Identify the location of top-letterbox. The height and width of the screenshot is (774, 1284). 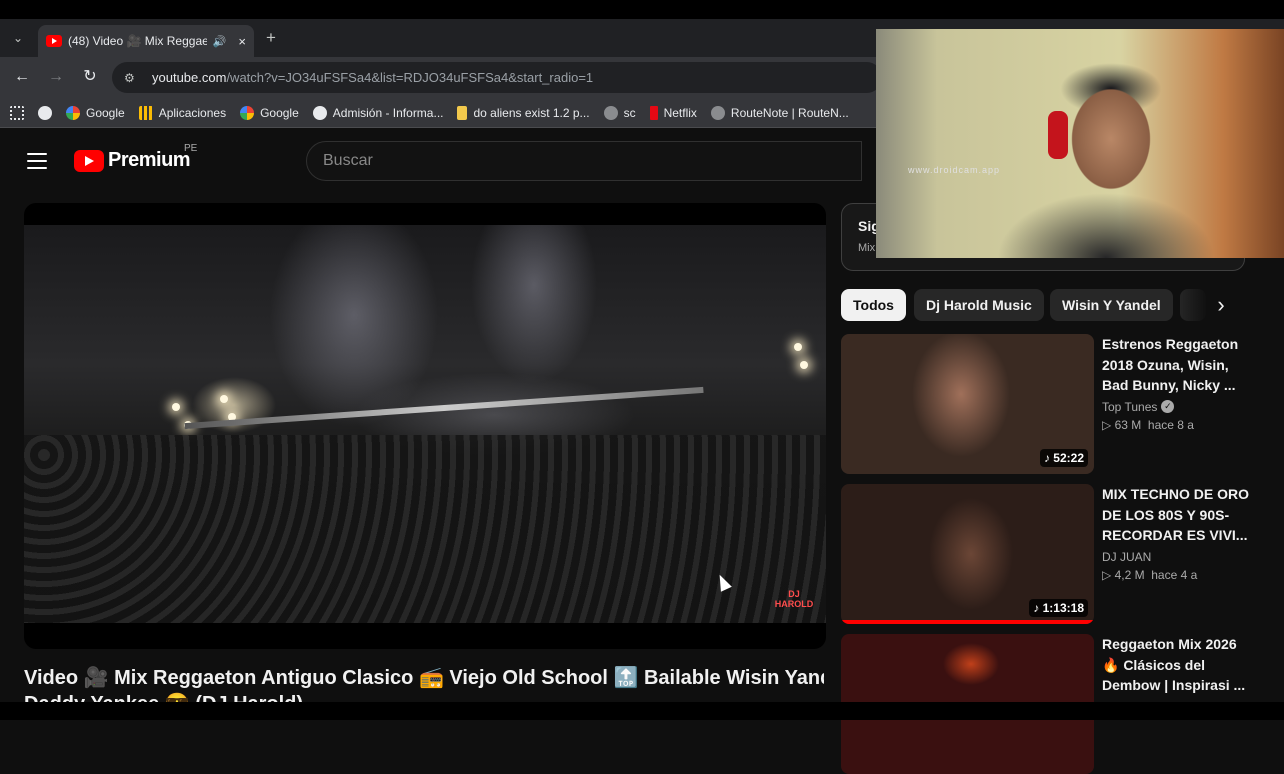
(642, 9).